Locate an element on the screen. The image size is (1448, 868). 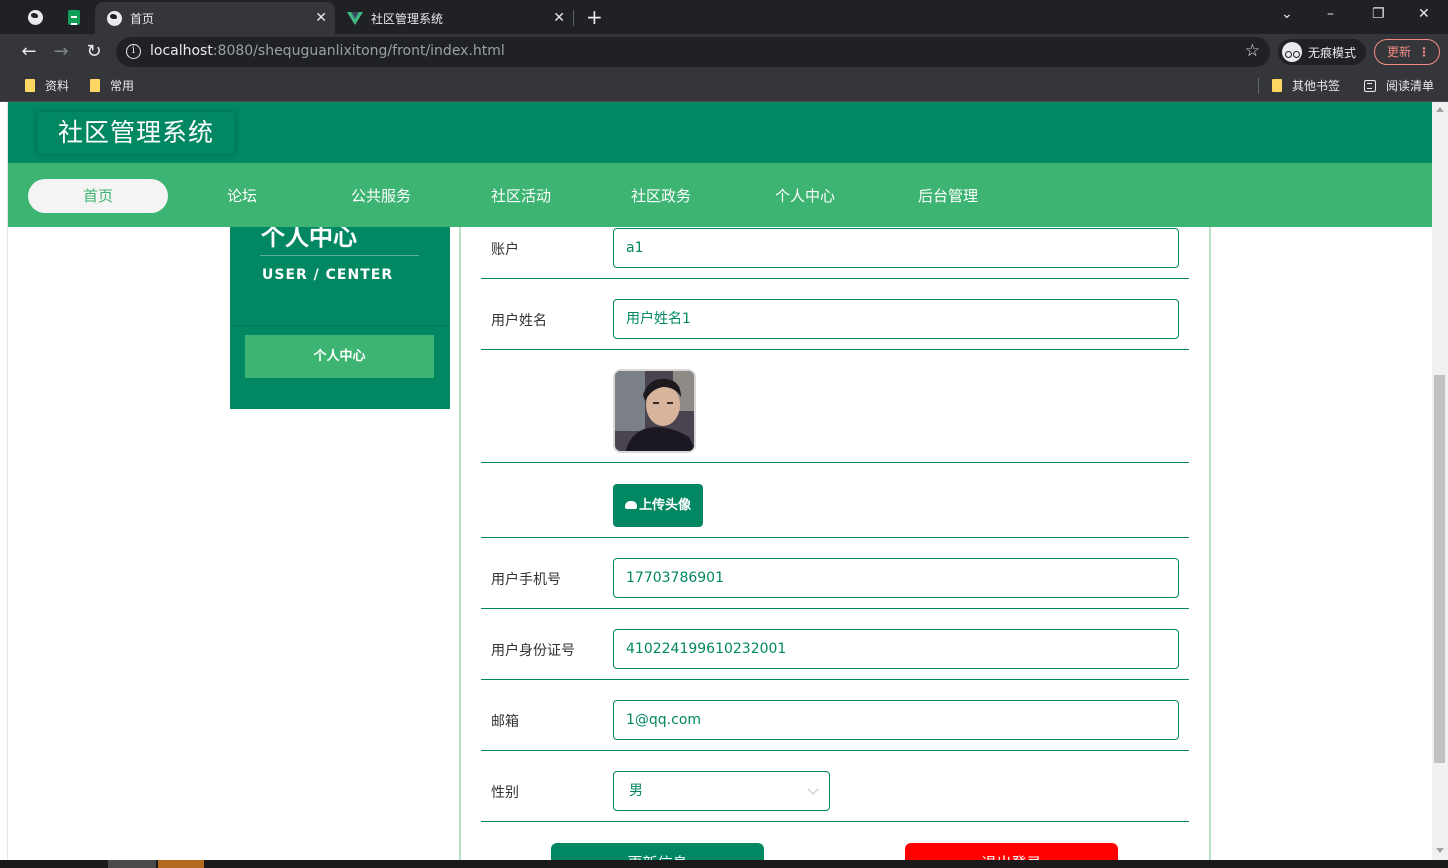
bookmark-label: 资料 is located at coordinates (57, 86).